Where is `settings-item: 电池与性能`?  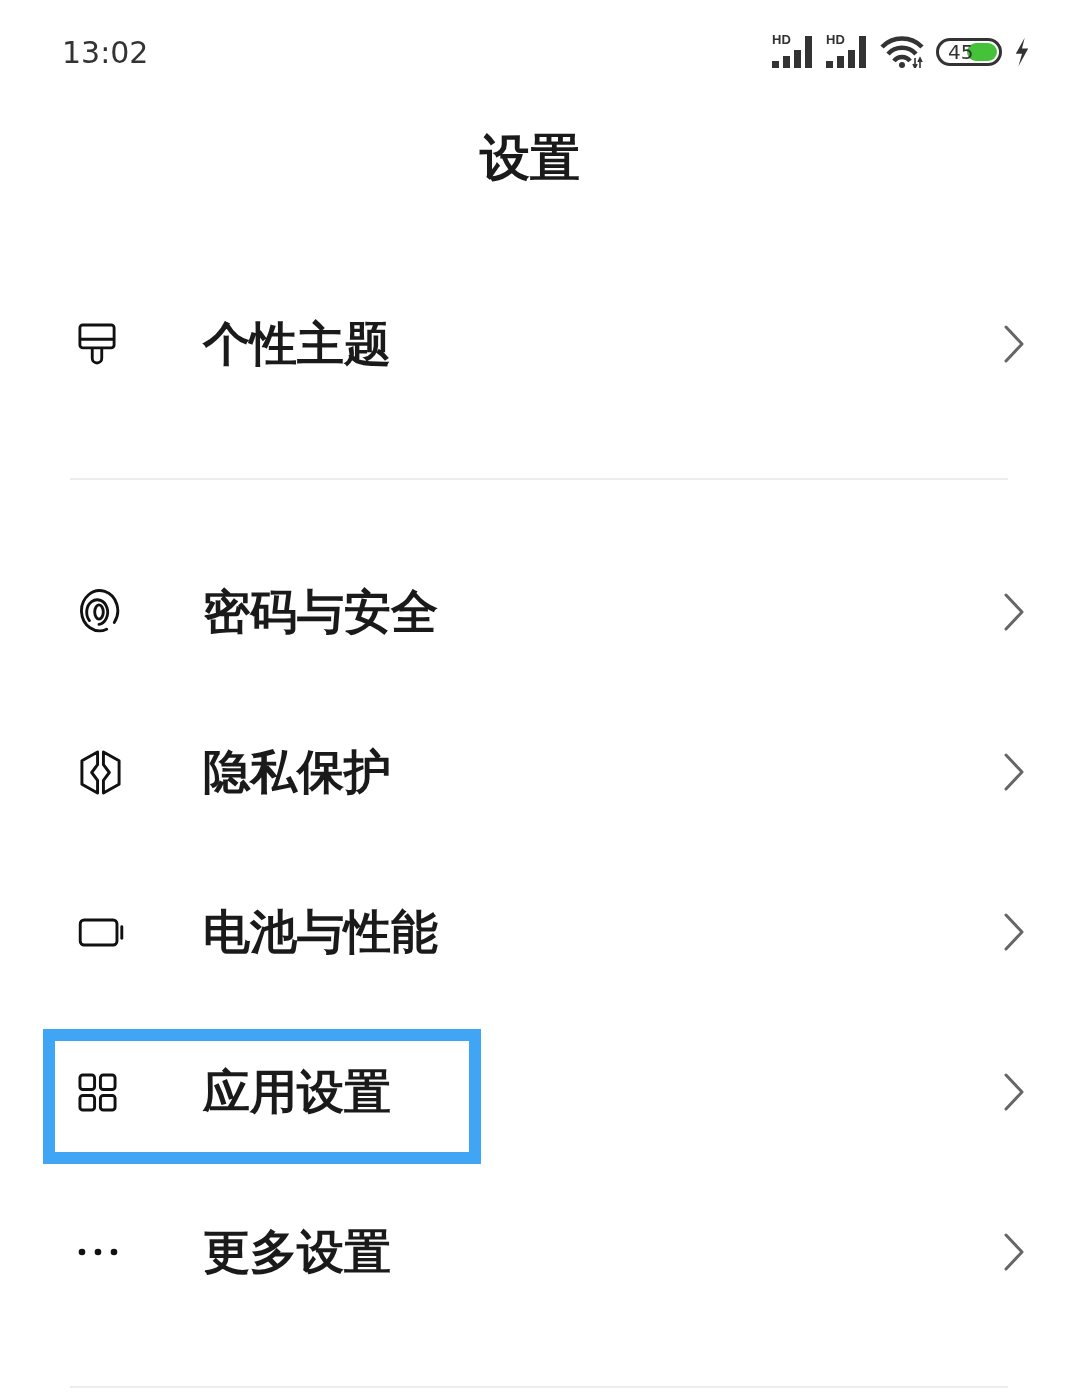
settings-item: 电池与性能 is located at coordinates (540, 932).